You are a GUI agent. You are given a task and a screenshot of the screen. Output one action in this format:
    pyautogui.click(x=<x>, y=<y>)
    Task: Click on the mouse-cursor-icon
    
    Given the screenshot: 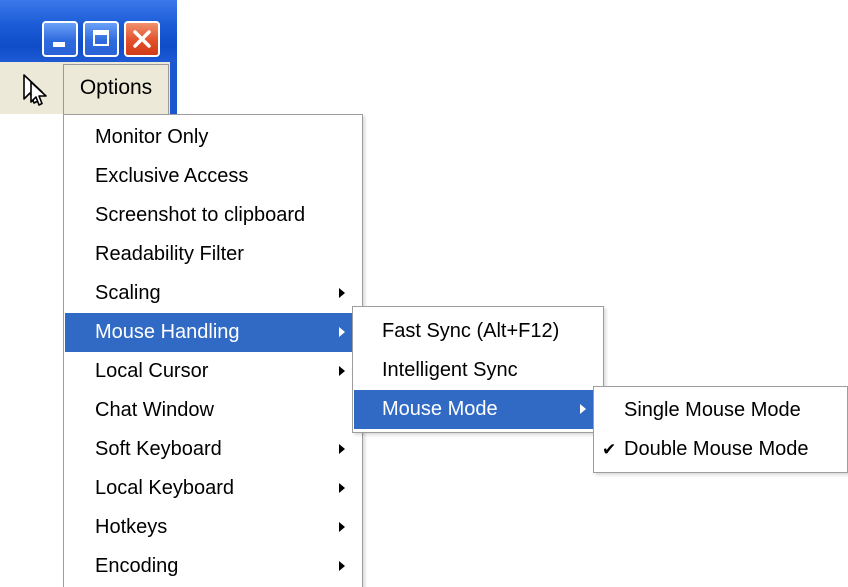 What is the action you would take?
    pyautogui.click(x=36, y=90)
    